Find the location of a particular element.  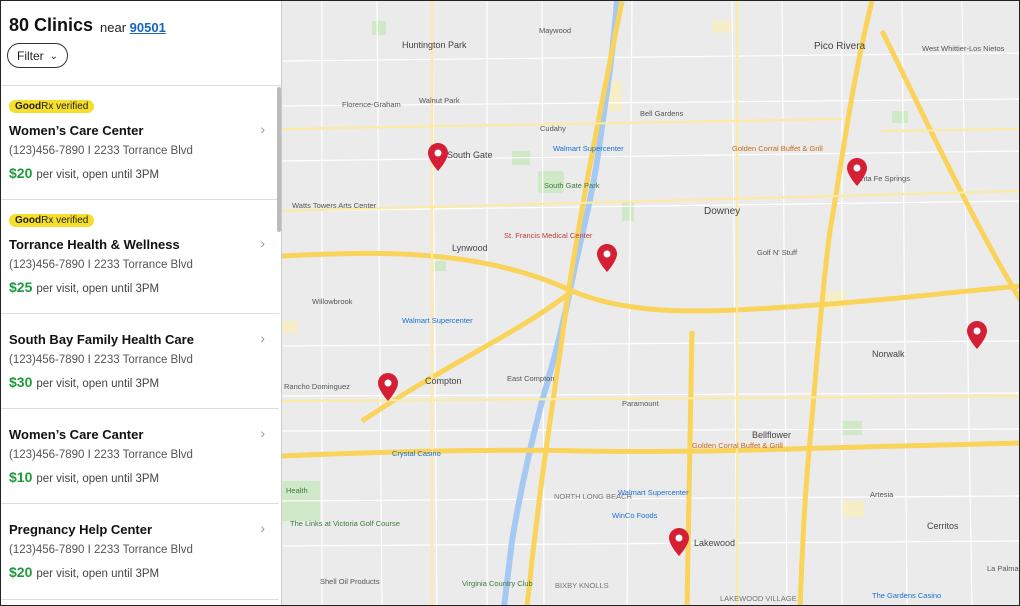

clinic-price-line: $10 per visit, open until 3PM is located at coordinates (84, 477).